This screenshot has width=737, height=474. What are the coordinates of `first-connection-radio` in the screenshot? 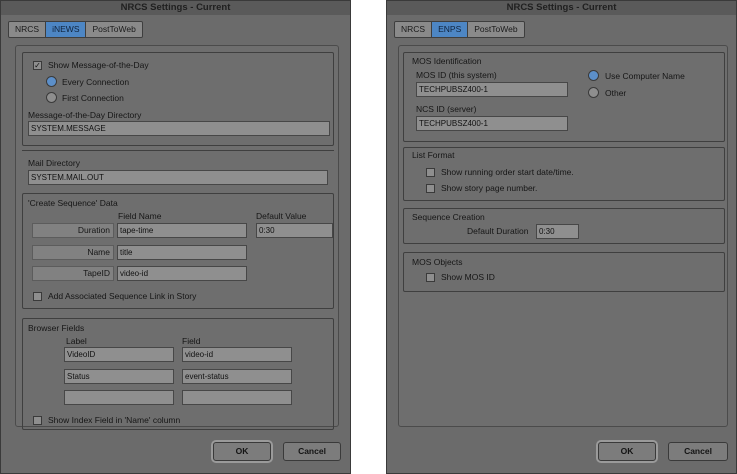 It's located at (51, 97).